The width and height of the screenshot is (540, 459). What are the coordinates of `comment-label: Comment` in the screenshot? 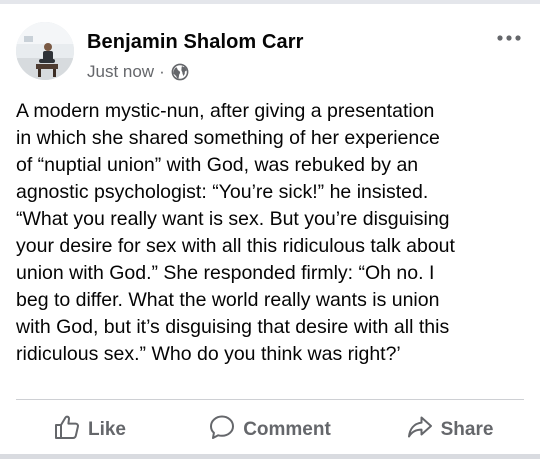 It's located at (287, 429).